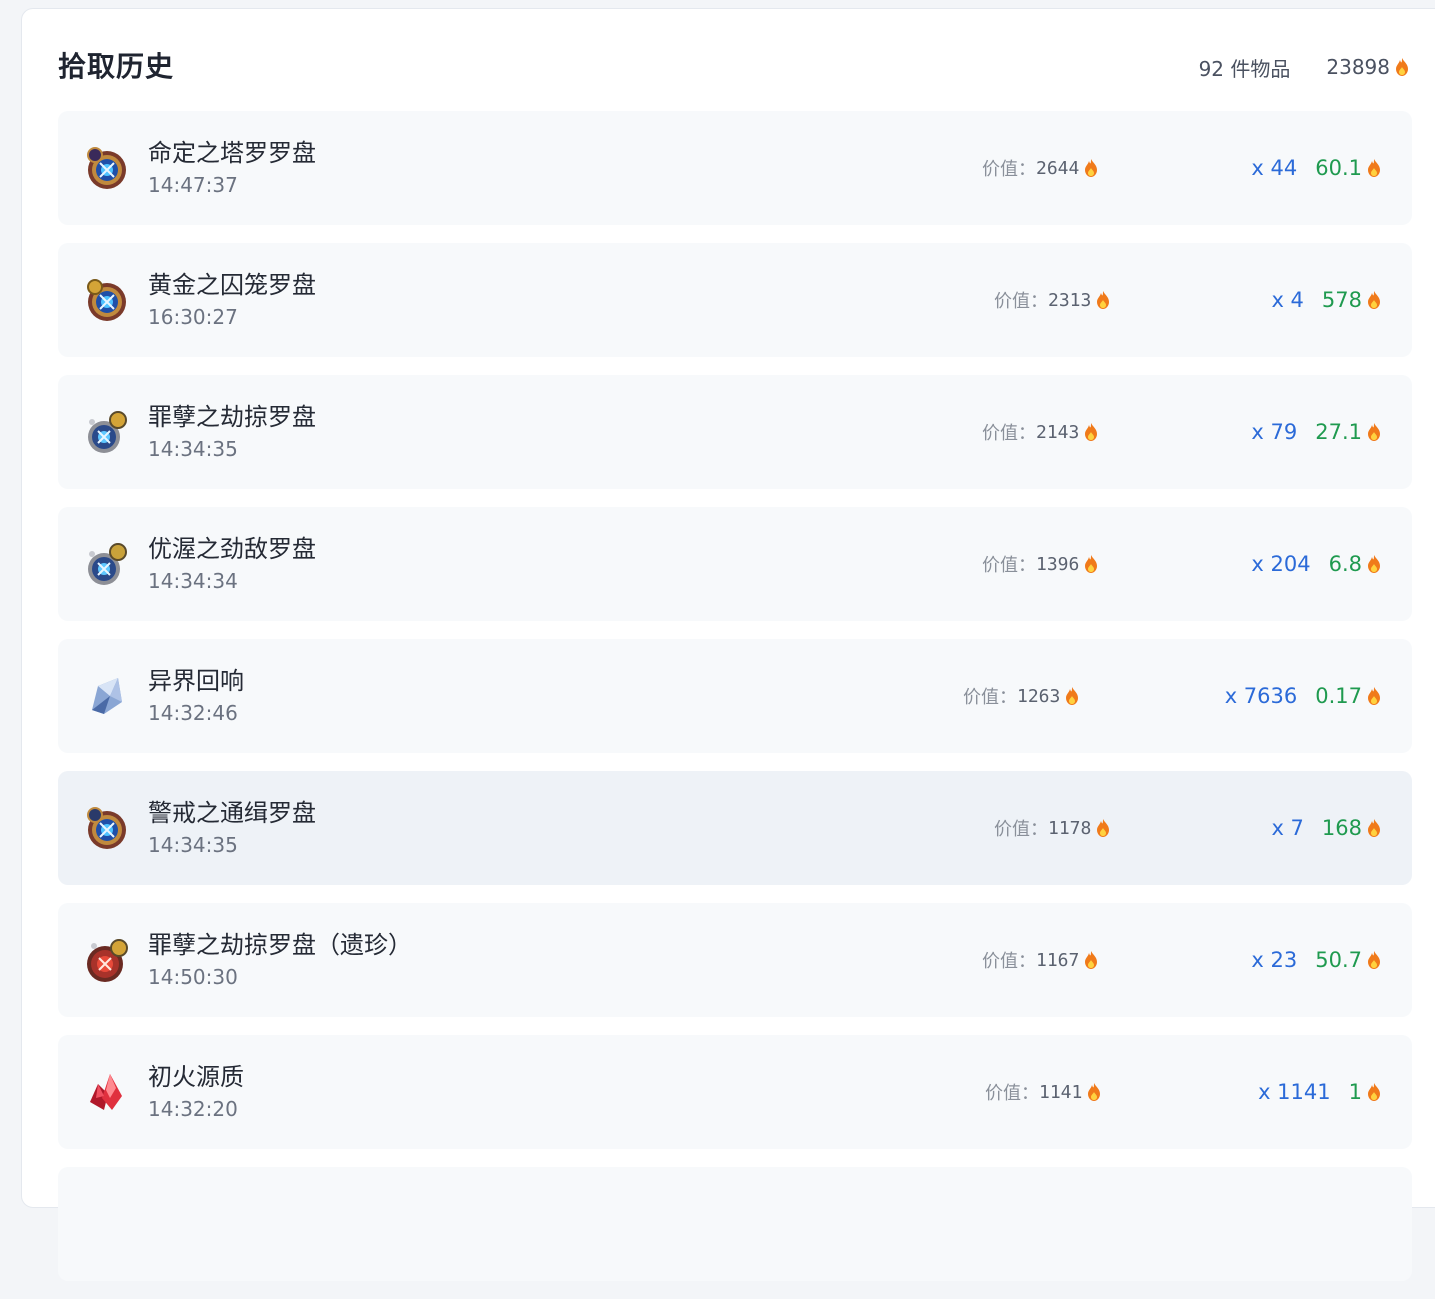 The height and width of the screenshot is (1299, 1435). I want to click on red-crystal-icon, so click(106, 1092).